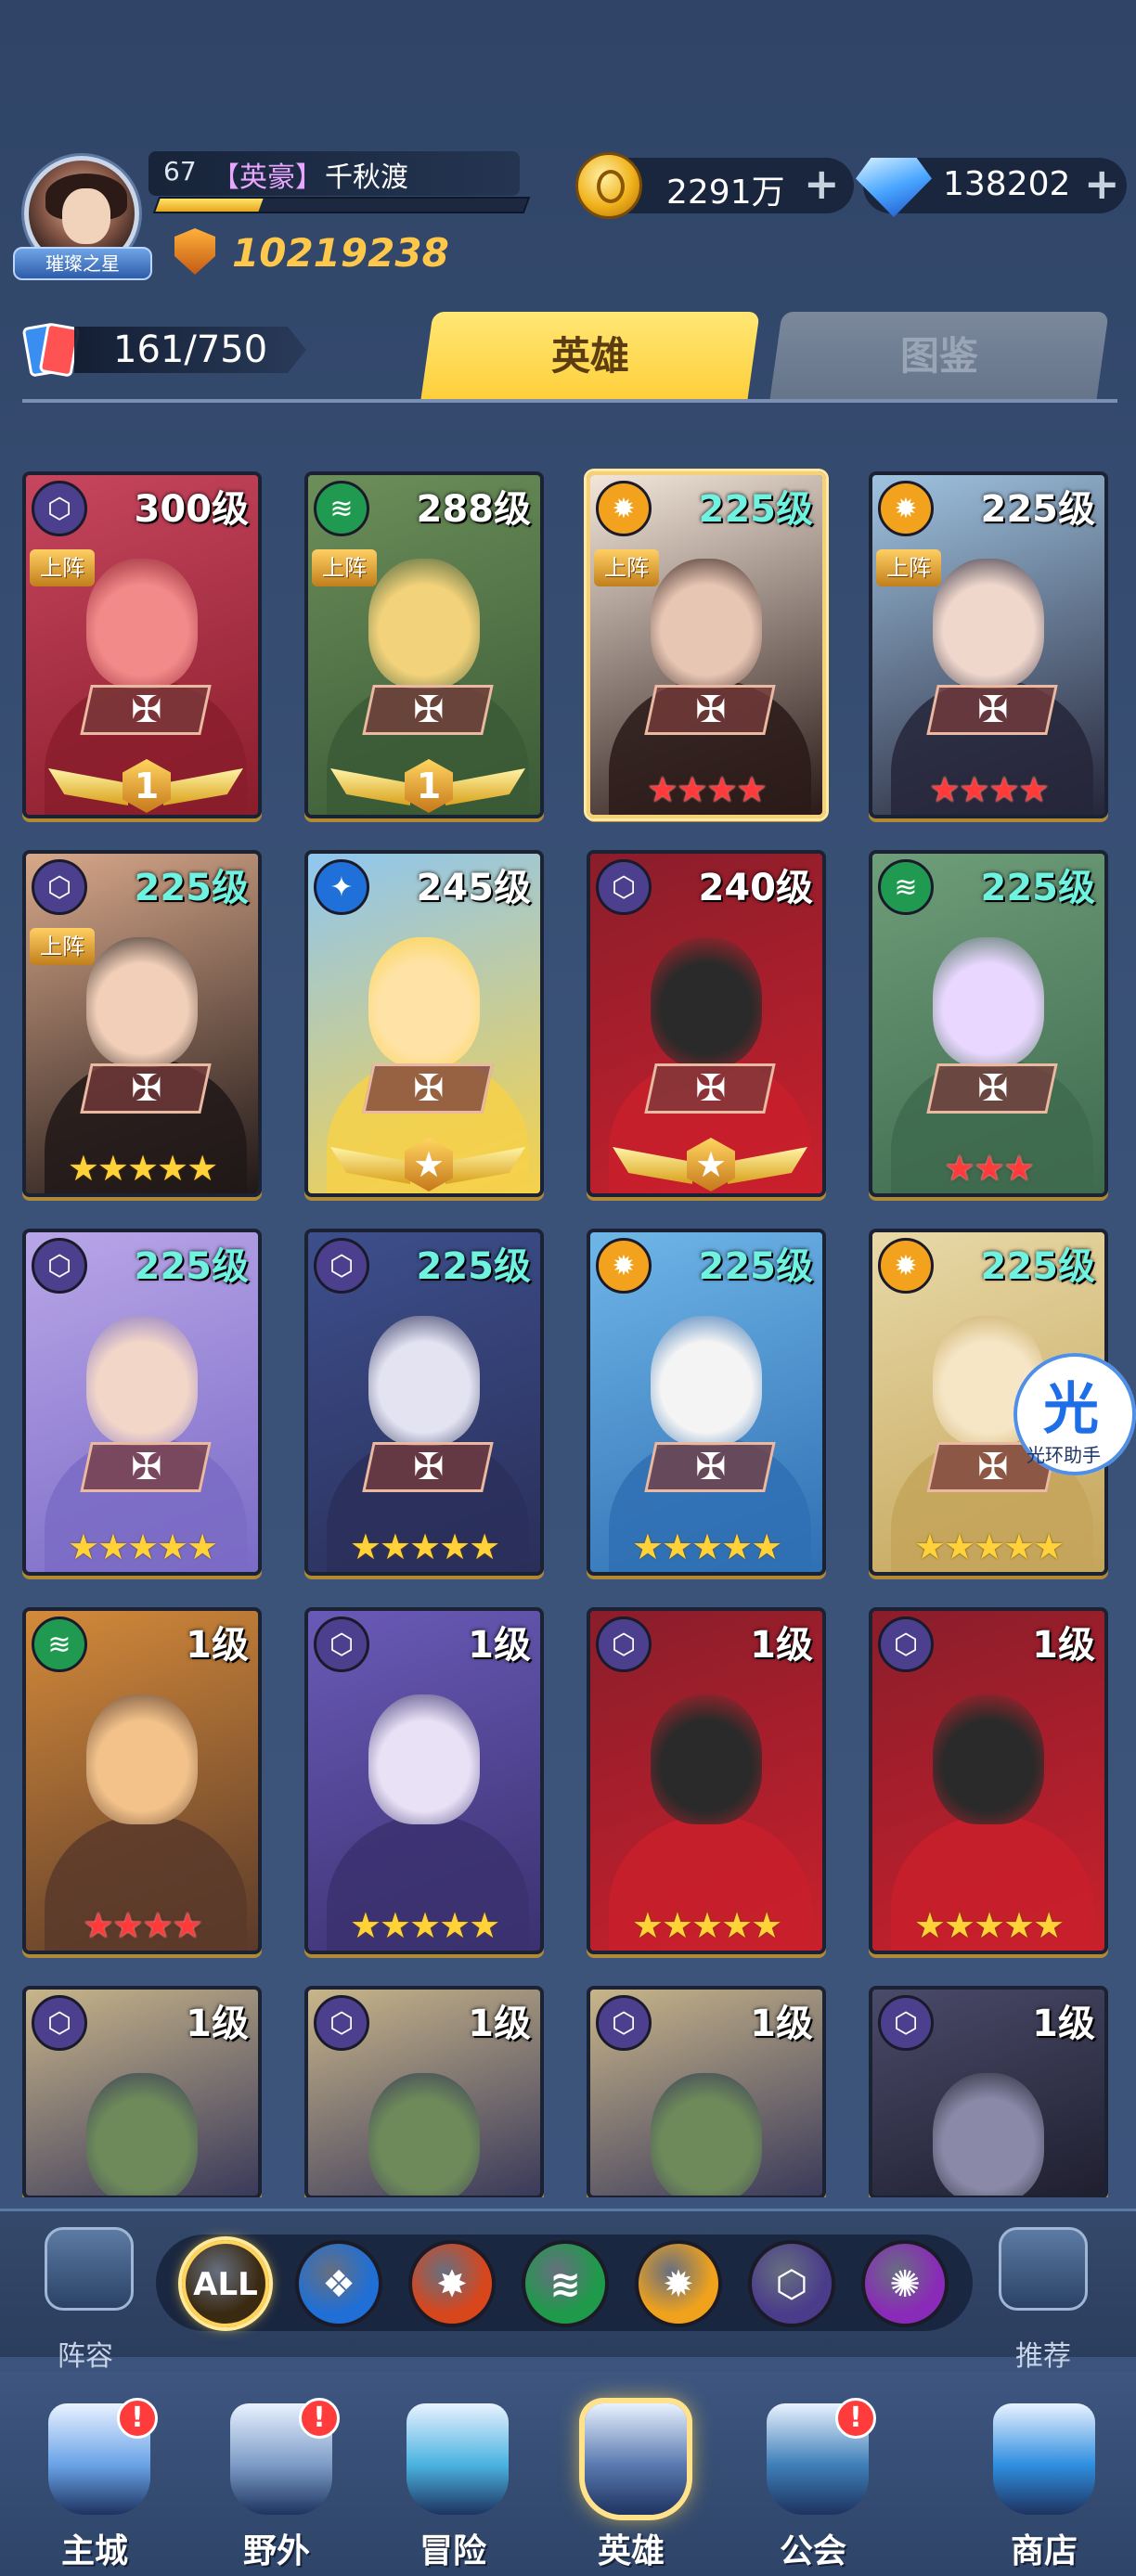 The width and height of the screenshot is (1136, 2576). What do you see at coordinates (813, 2484) in the screenshot?
I see `nav-guild: 公会!` at bounding box center [813, 2484].